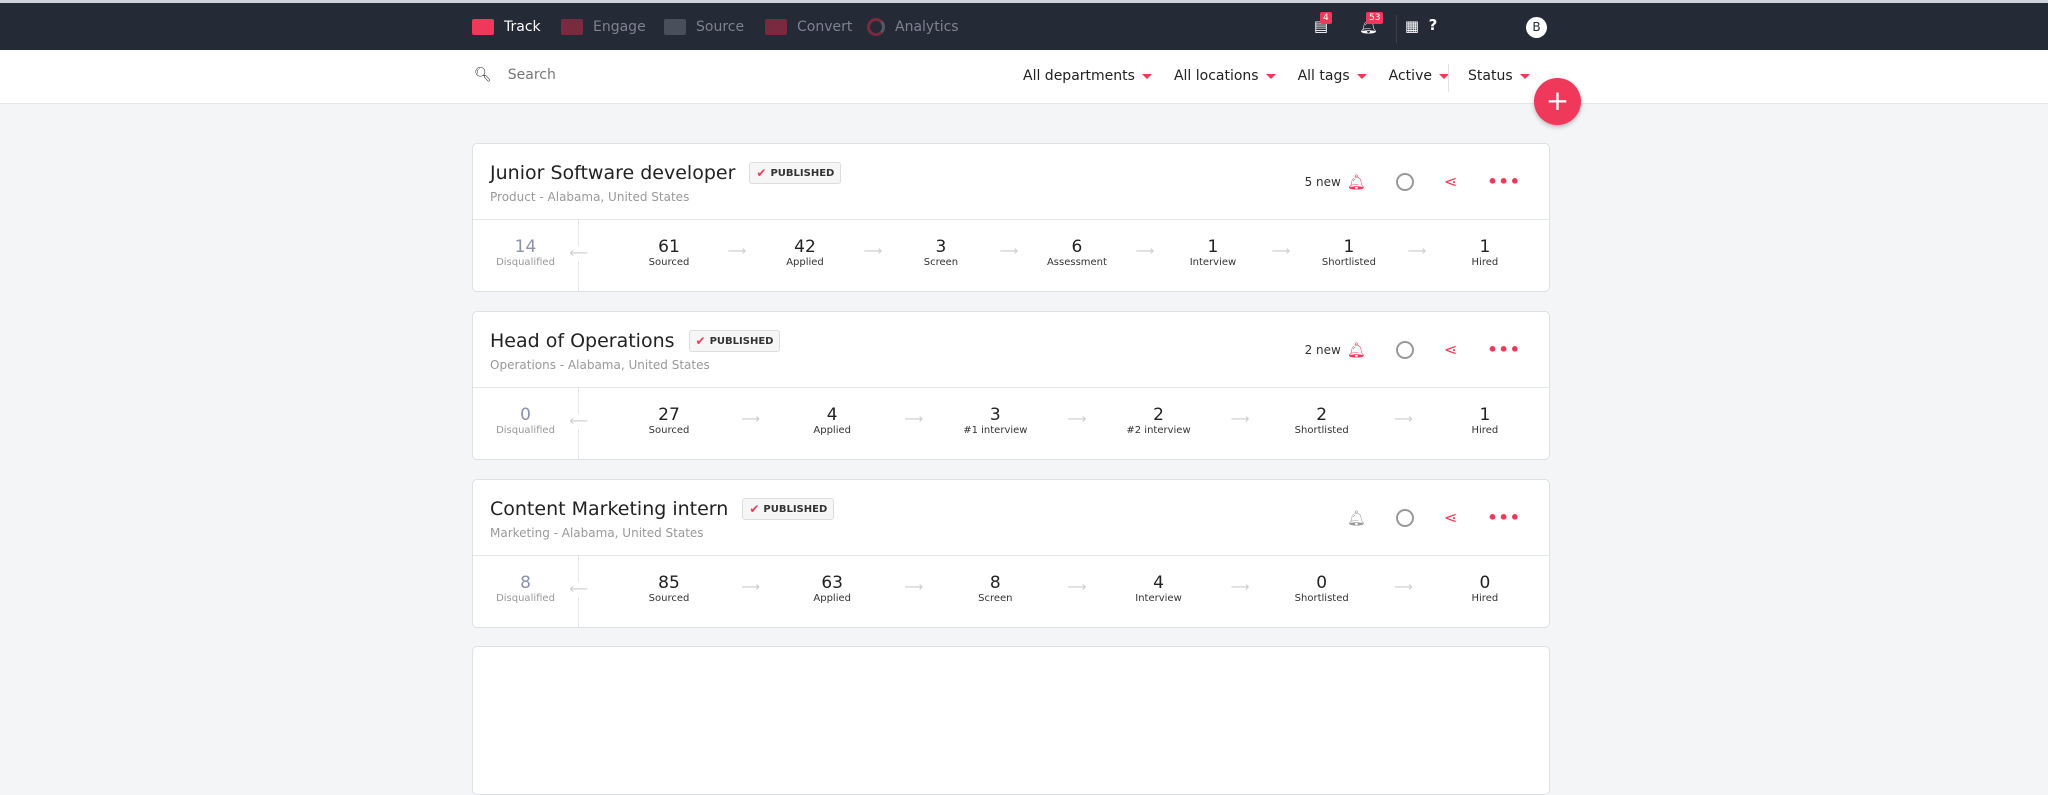 The image size is (2048, 795). What do you see at coordinates (609, 509) in the screenshot?
I see `job-title: Content Marketing intern` at bounding box center [609, 509].